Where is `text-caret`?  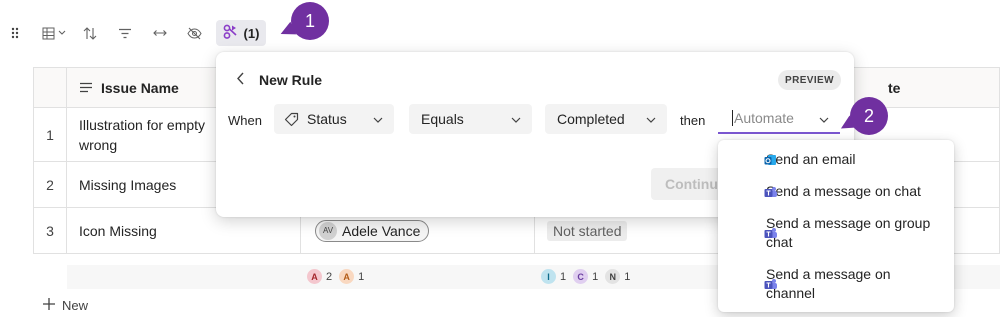
text-caret is located at coordinates (732, 118).